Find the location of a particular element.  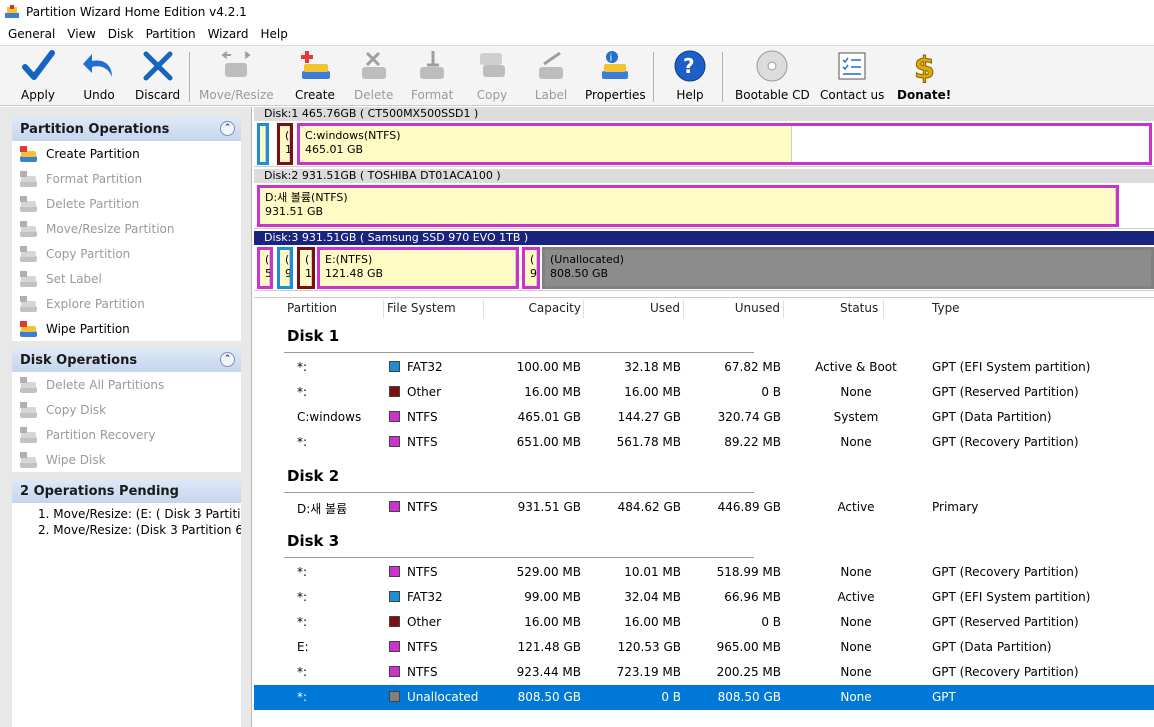

partition-operation-item: Move/Resize Partition is located at coordinates (126, 228).